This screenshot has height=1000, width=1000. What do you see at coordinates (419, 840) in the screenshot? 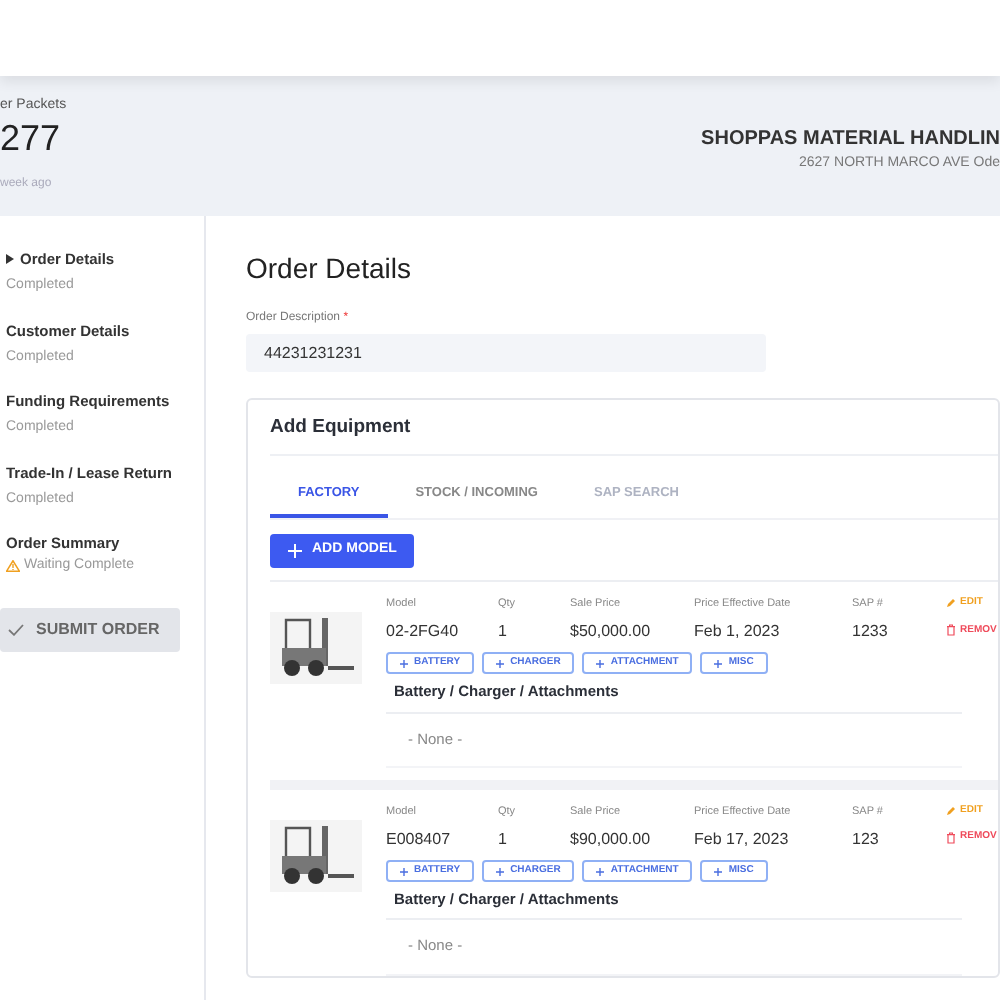
I see `field-value: E008407` at bounding box center [419, 840].